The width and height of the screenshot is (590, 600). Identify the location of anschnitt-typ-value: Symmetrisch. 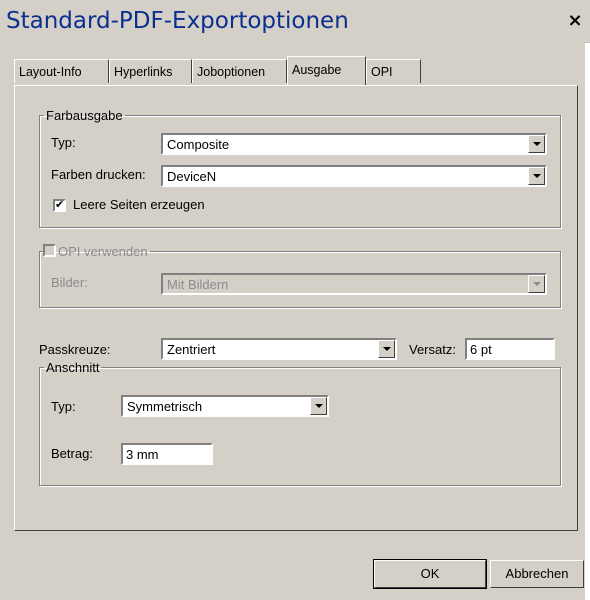
(165, 406).